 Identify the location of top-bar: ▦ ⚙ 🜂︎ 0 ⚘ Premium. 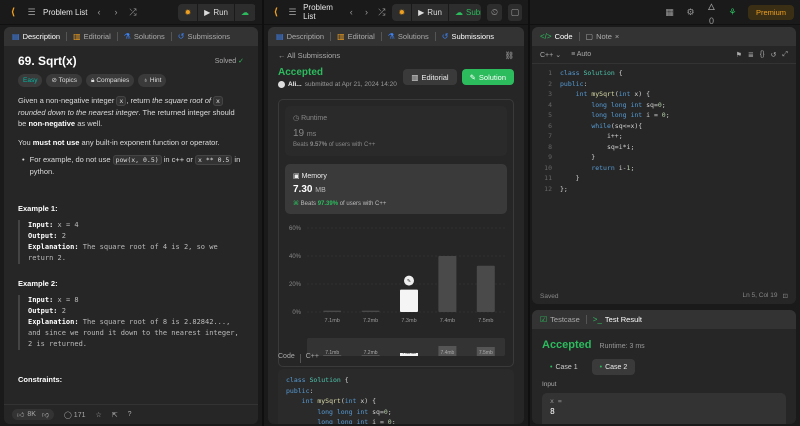
(665, 13).